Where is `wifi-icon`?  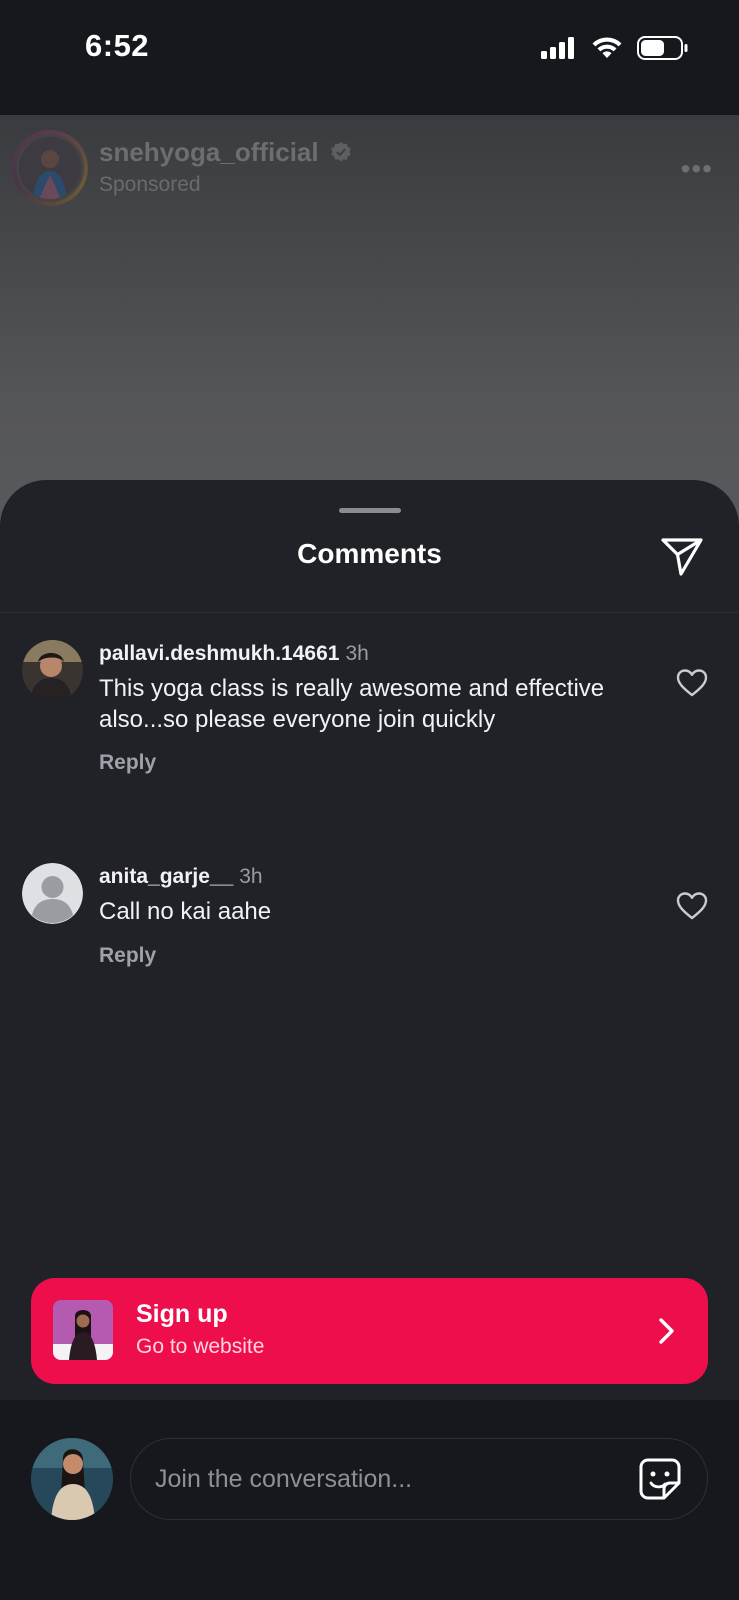 wifi-icon is located at coordinates (607, 47).